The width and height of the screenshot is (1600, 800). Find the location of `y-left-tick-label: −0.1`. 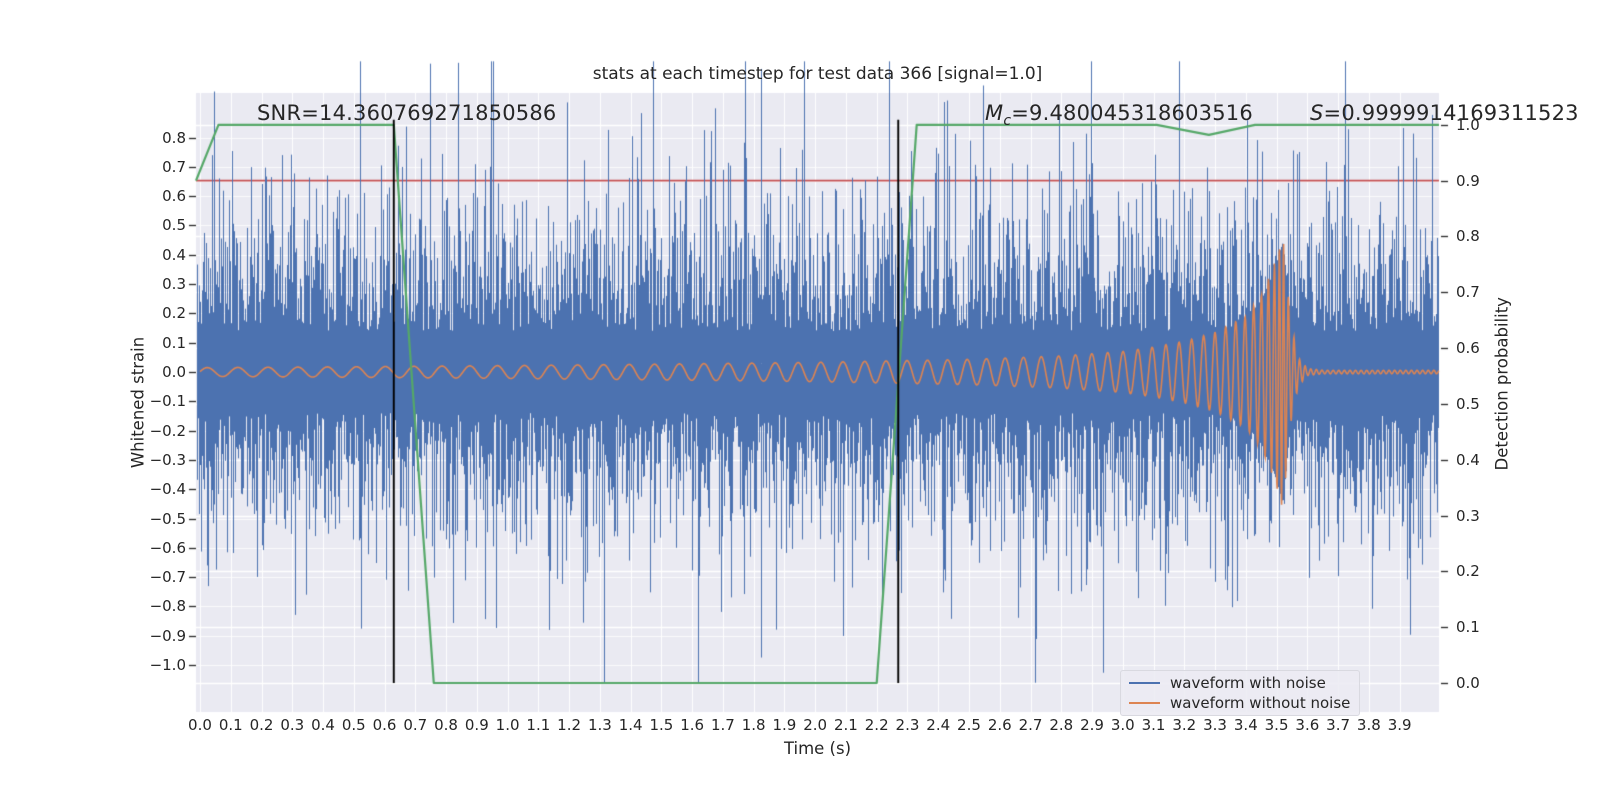

y-left-tick-label: −0.1 is located at coordinates (167, 401).